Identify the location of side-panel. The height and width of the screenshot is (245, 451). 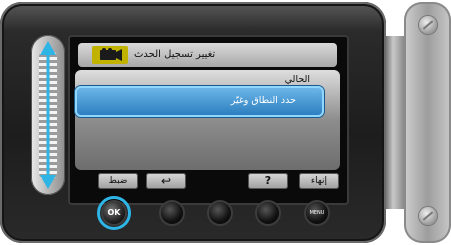
(427, 122).